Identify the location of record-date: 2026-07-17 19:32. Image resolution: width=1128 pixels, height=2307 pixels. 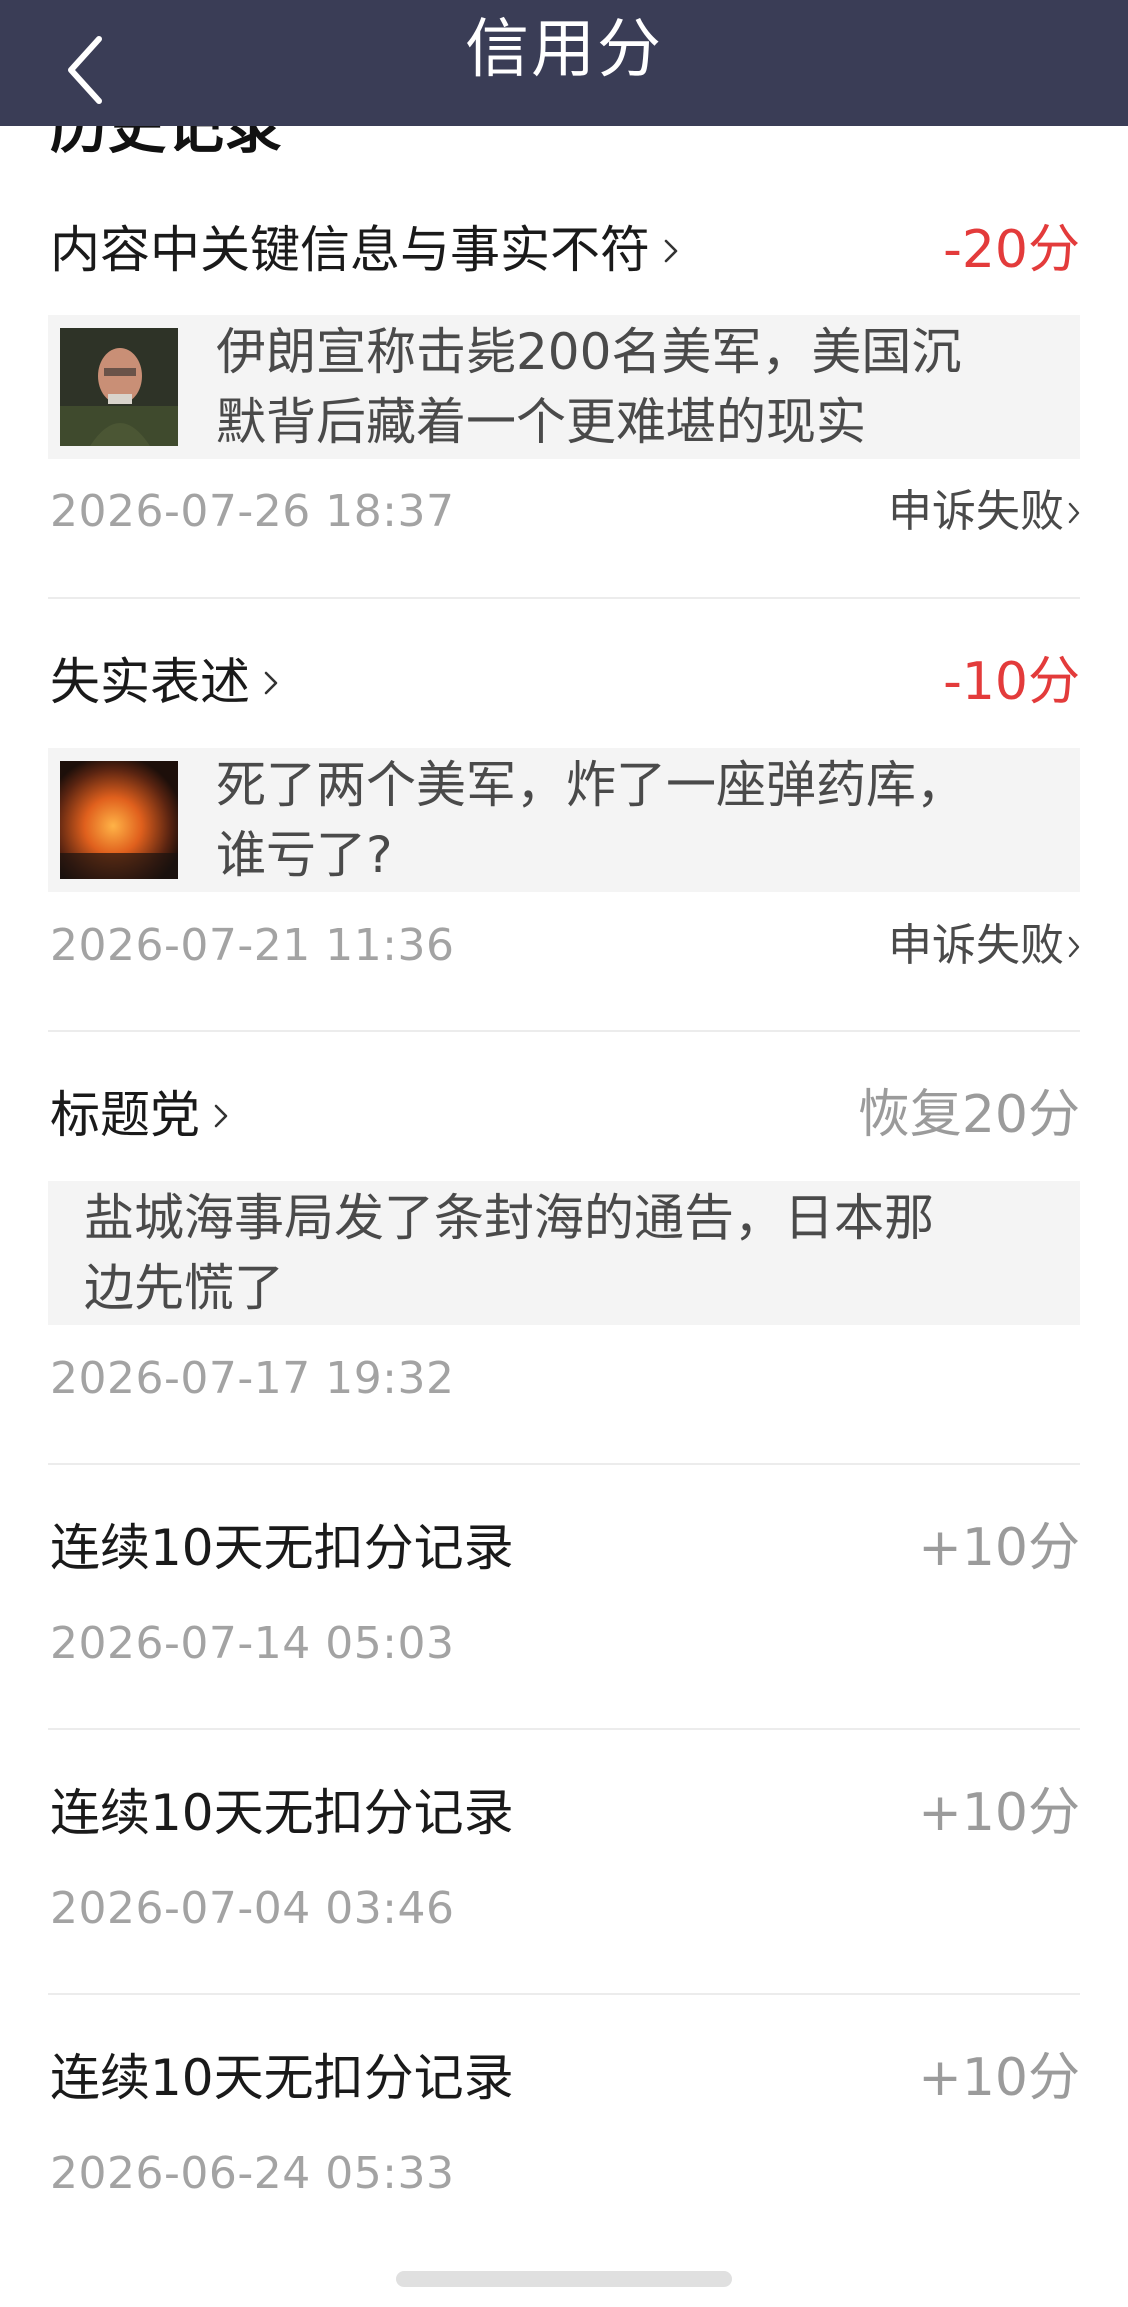
(252, 1378).